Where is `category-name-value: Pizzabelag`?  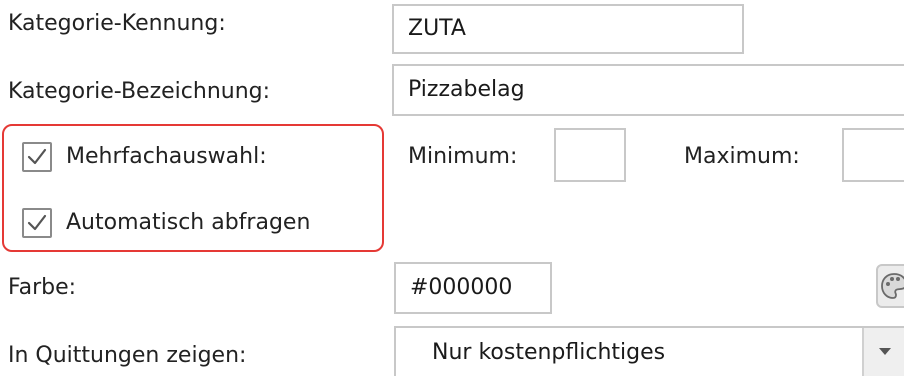 category-name-value: Pizzabelag is located at coordinates (466, 89).